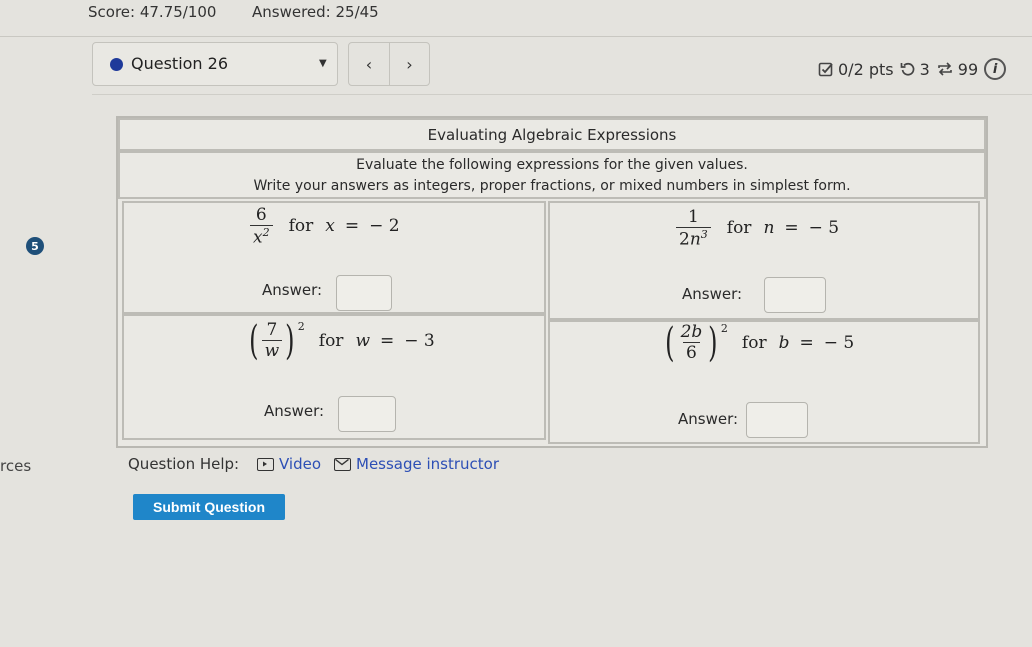 This screenshot has height=647, width=1032. I want to click on video-icon, so click(265, 464).